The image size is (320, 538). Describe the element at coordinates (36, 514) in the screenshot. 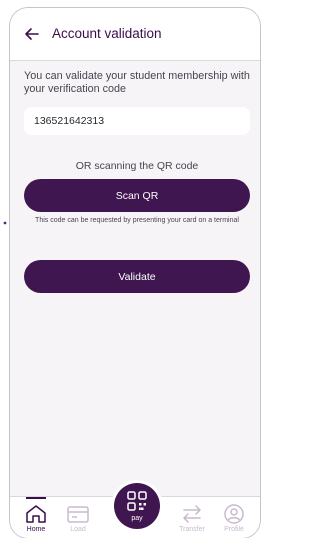

I see `home-icon` at that location.